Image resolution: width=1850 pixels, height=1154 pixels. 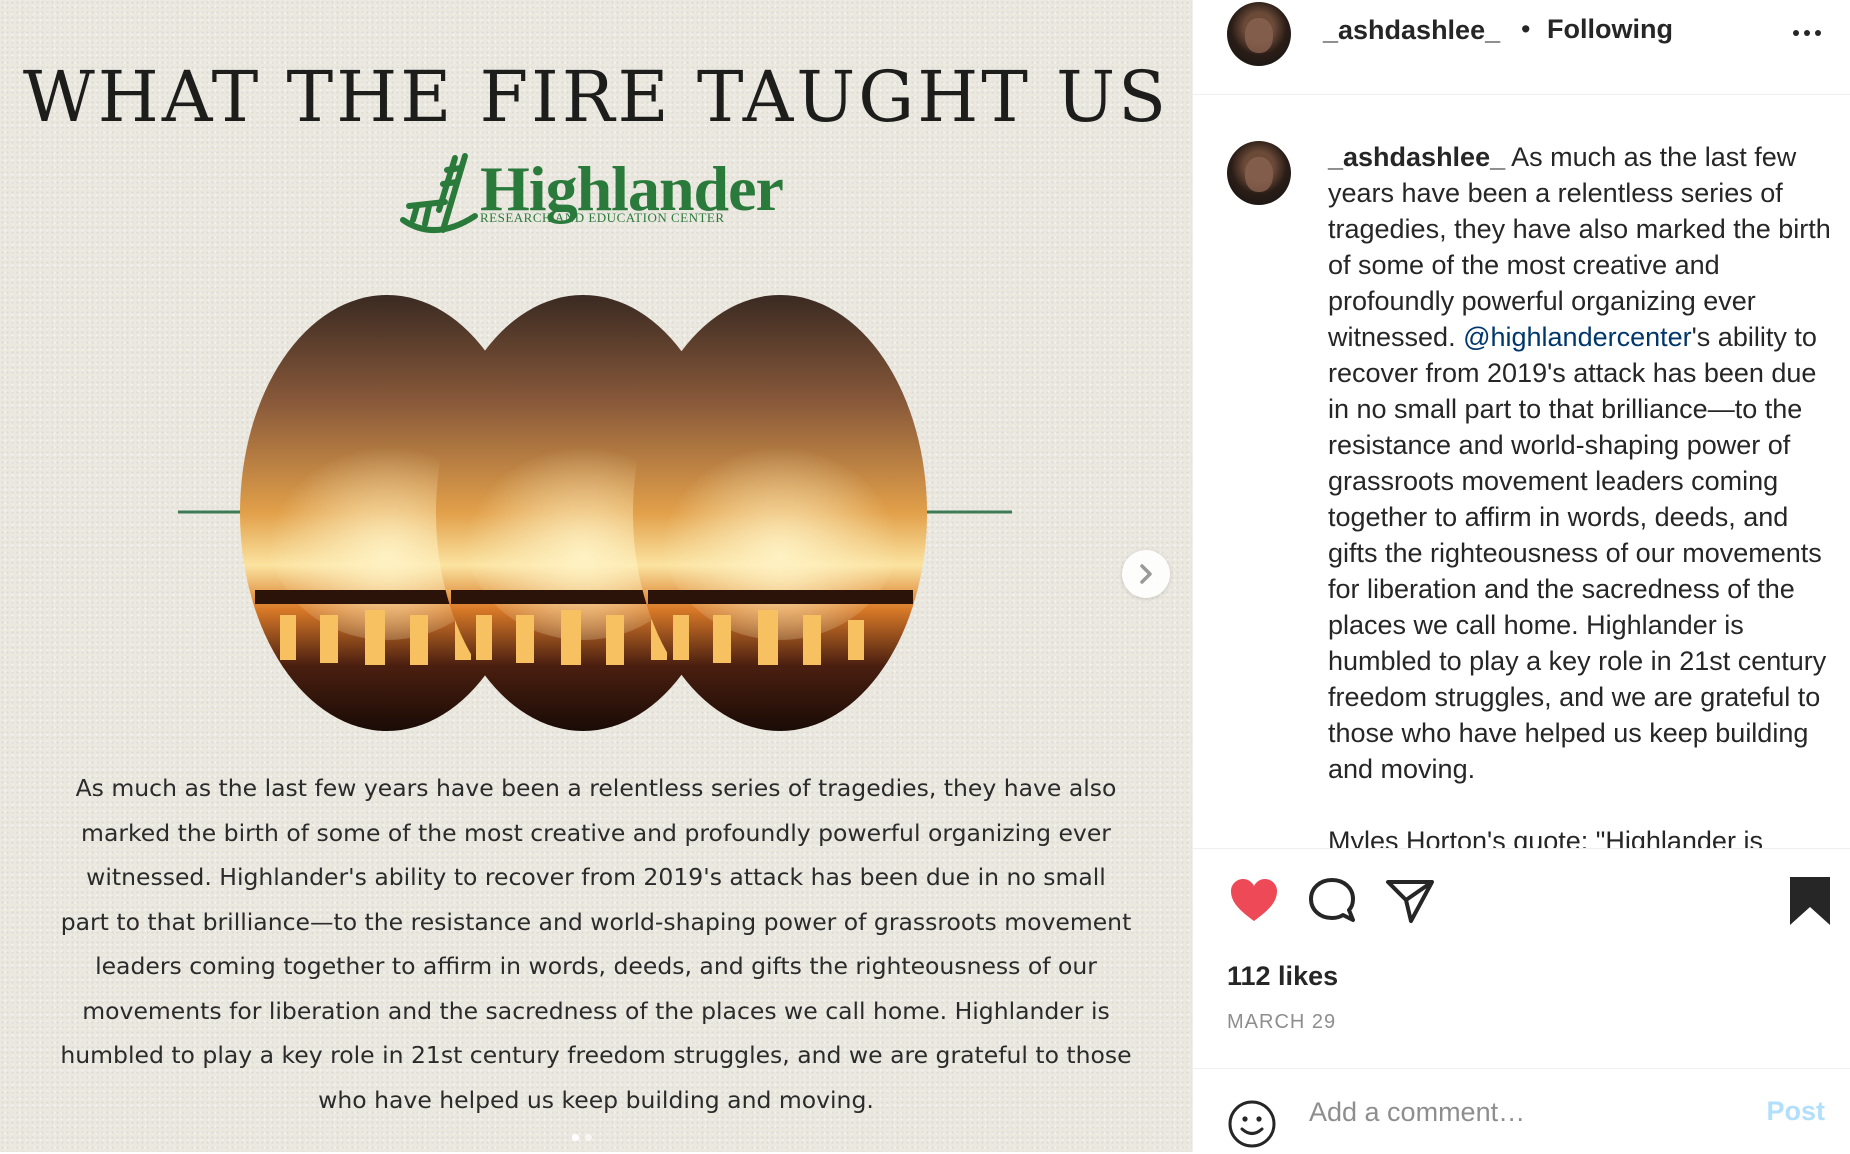 I want to click on post-headline: WHAT THE FIRE TAUGHT US, so click(x=596, y=97).